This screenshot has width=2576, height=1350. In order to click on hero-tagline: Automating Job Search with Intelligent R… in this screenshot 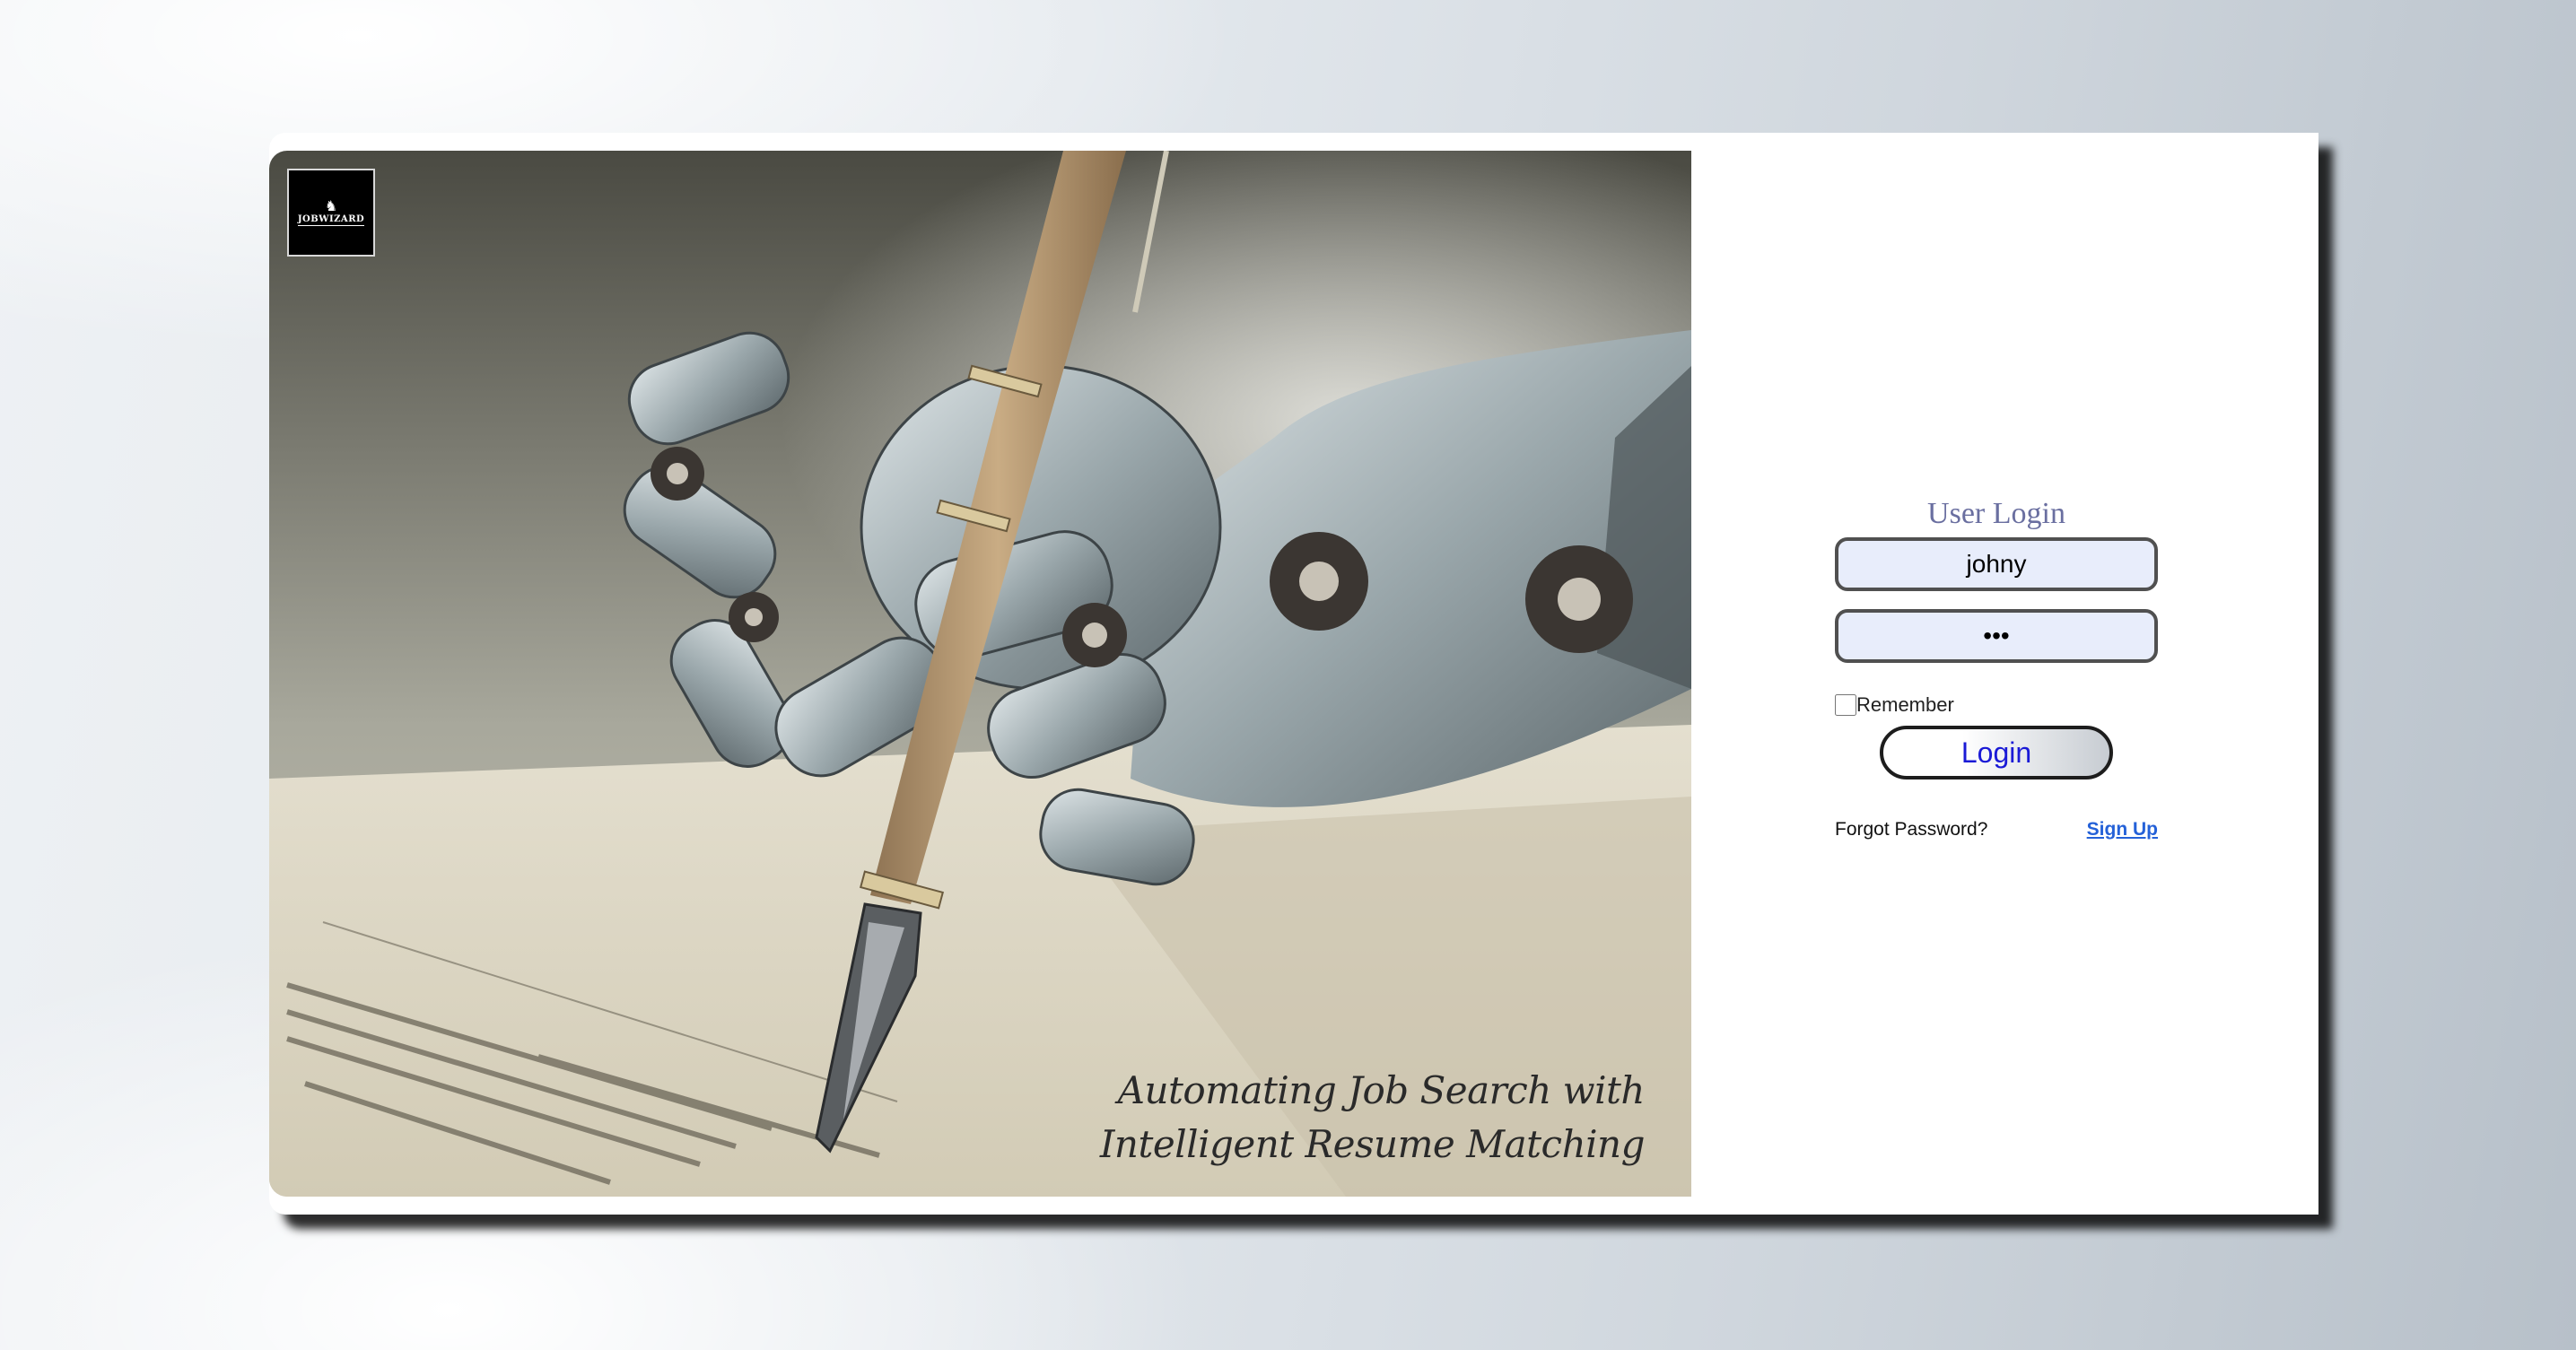, I will do `click(1373, 1117)`.